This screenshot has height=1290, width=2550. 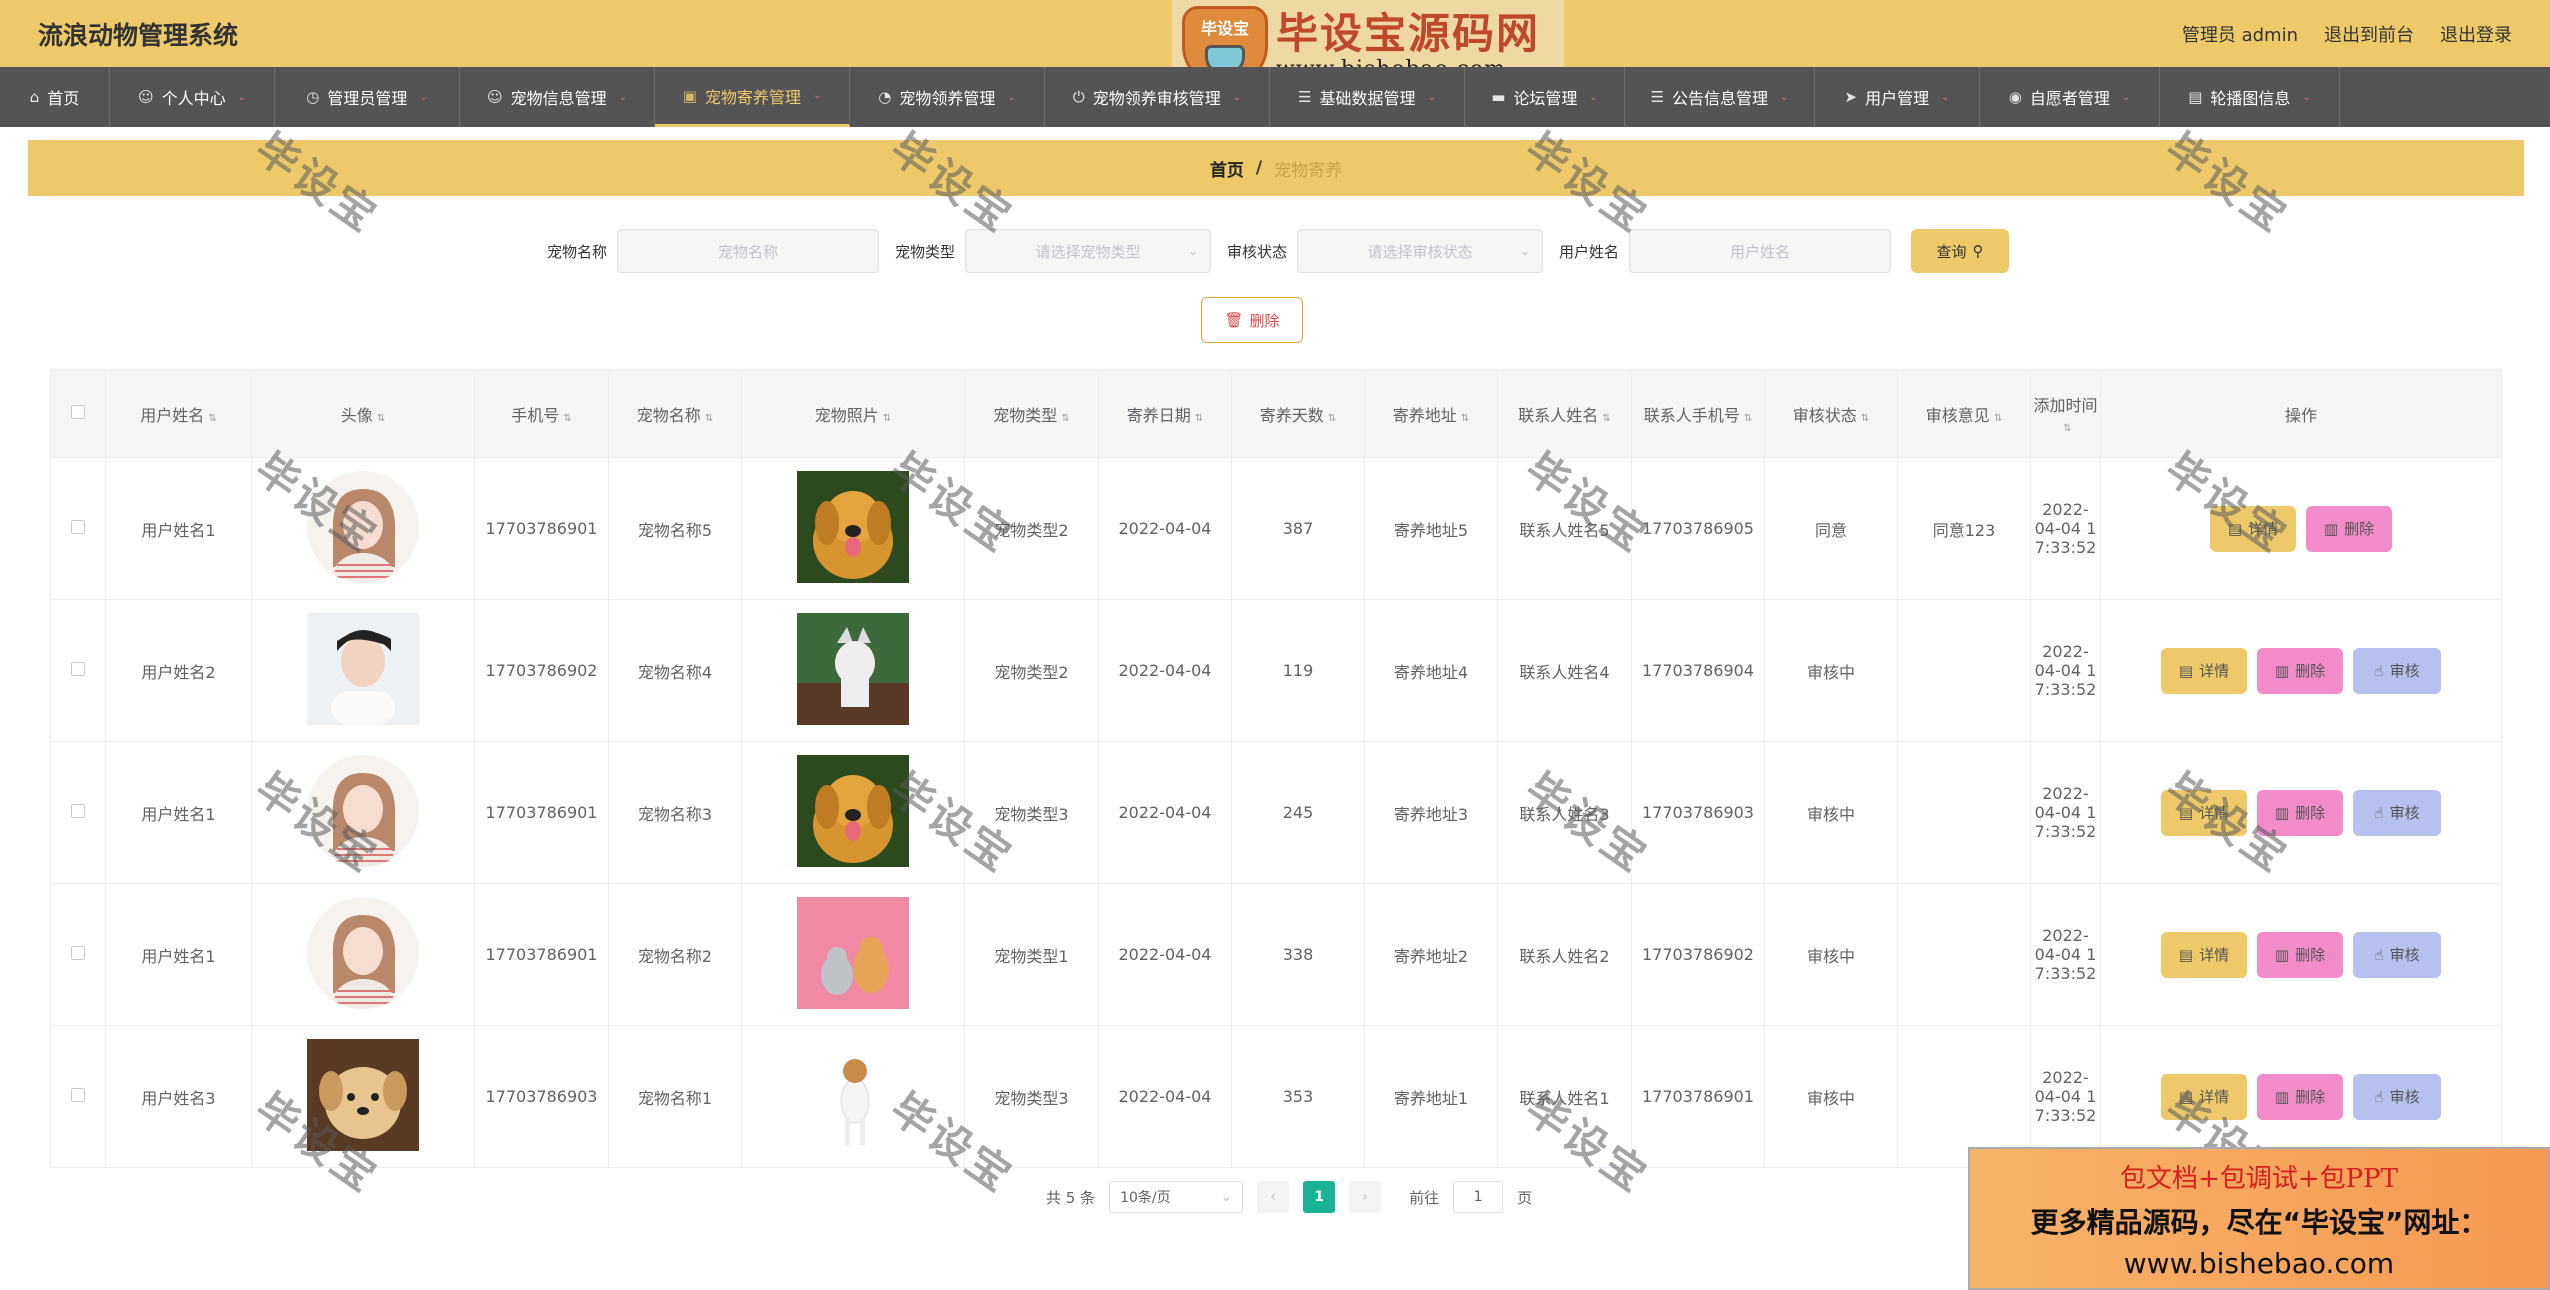 What do you see at coordinates (1252, 320) in the screenshot?
I see `batch-delete-button: 🗑 删除` at bounding box center [1252, 320].